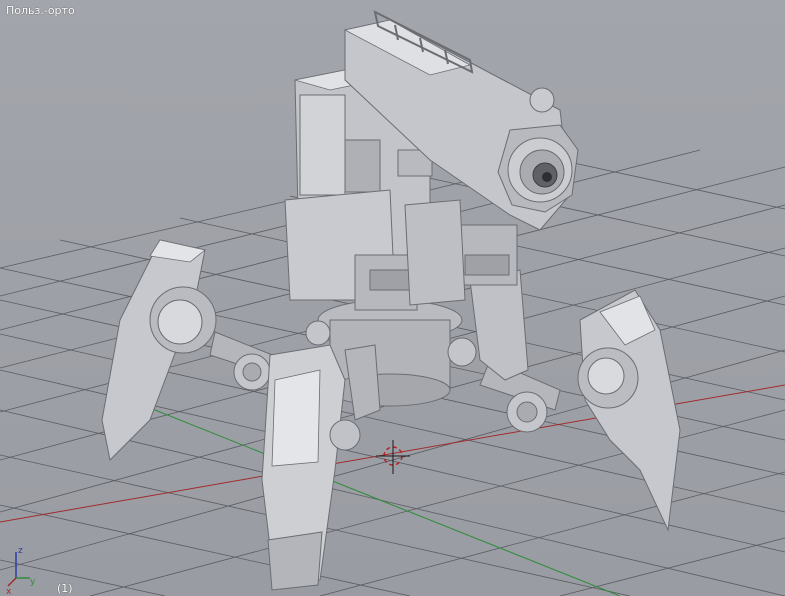  Describe the element at coordinates (21, 571) in the screenshot. I see `axis-gizmo: z y x` at that location.